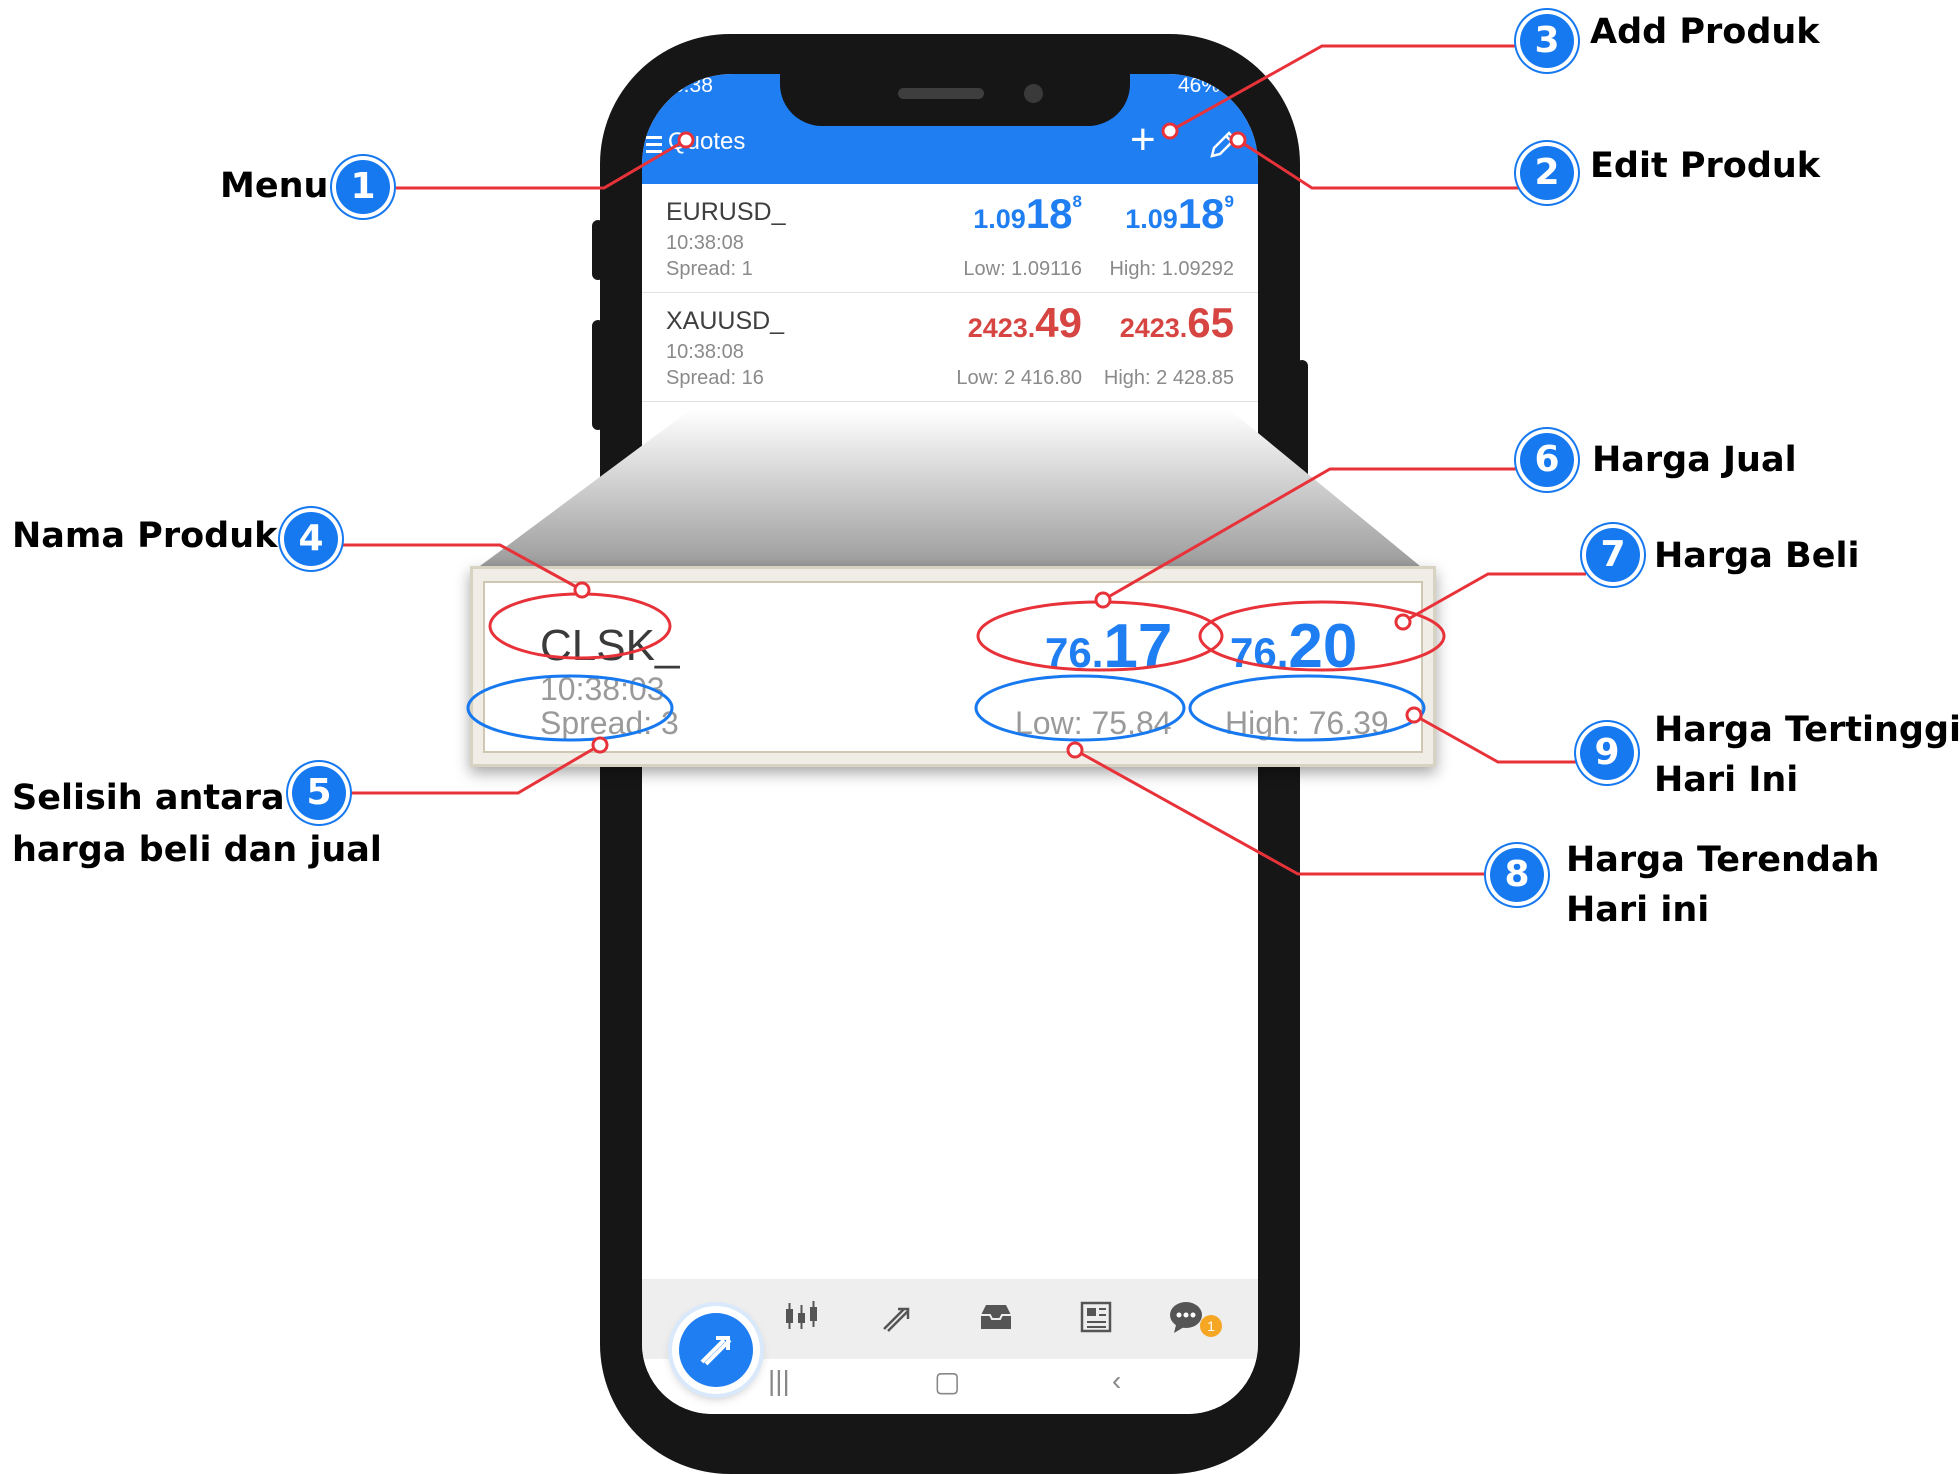  Describe the element at coordinates (1294, 646) in the screenshot. I see `zoom-ask-price: 76.20` at that location.